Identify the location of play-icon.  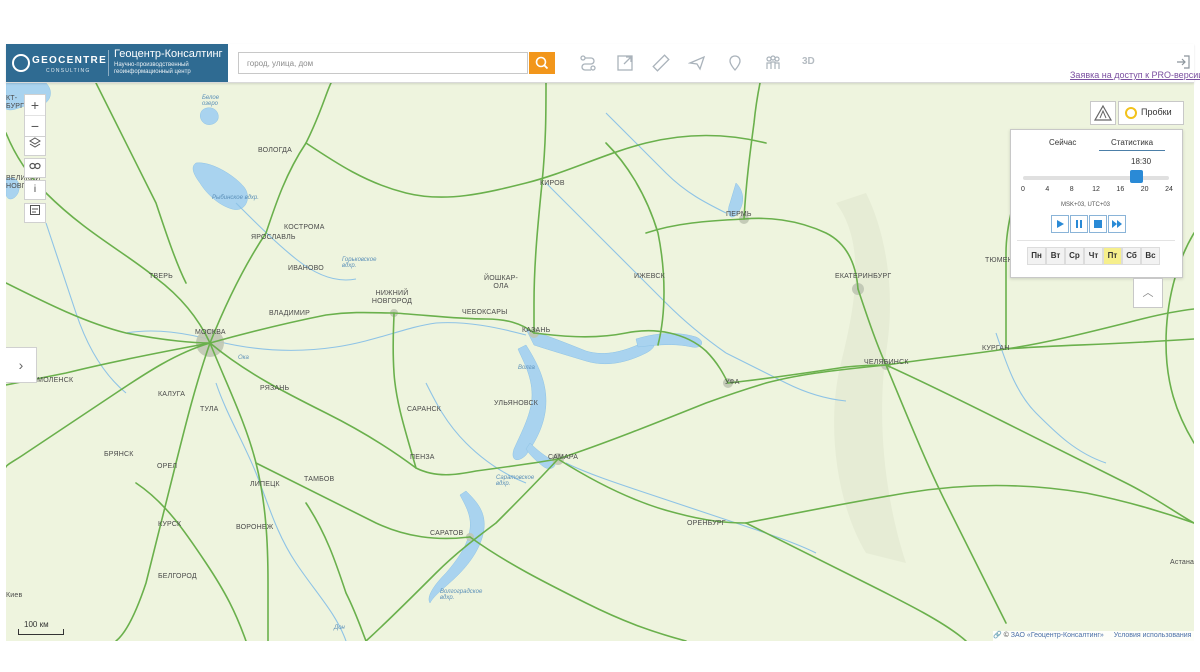
(1060, 224).